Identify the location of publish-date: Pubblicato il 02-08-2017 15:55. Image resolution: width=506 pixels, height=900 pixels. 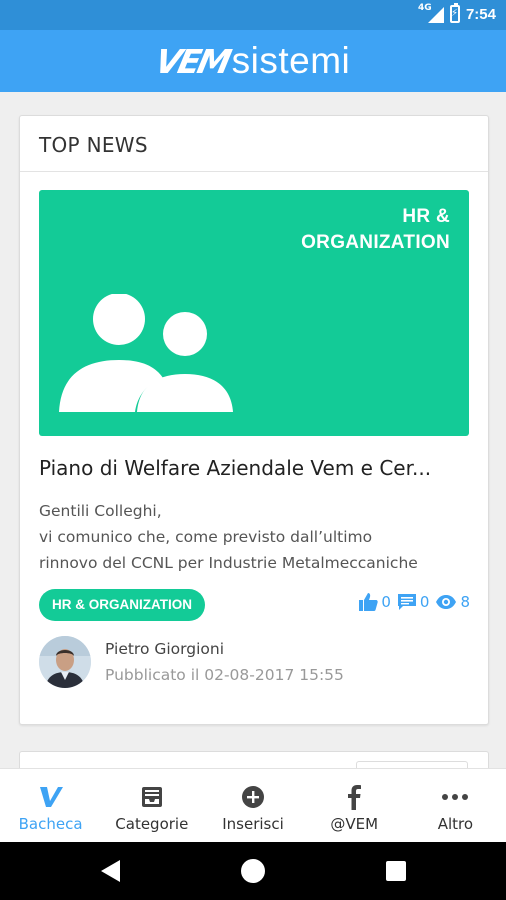
(224, 675).